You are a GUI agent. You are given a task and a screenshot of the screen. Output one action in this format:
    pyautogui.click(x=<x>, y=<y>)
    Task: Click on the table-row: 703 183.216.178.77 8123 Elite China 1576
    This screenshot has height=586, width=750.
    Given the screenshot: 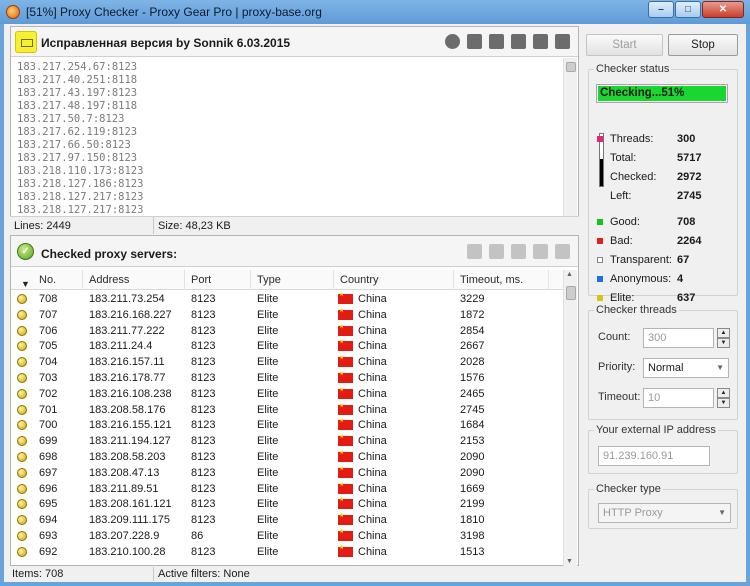 What is the action you would take?
    pyautogui.click(x=287, y=378)
    